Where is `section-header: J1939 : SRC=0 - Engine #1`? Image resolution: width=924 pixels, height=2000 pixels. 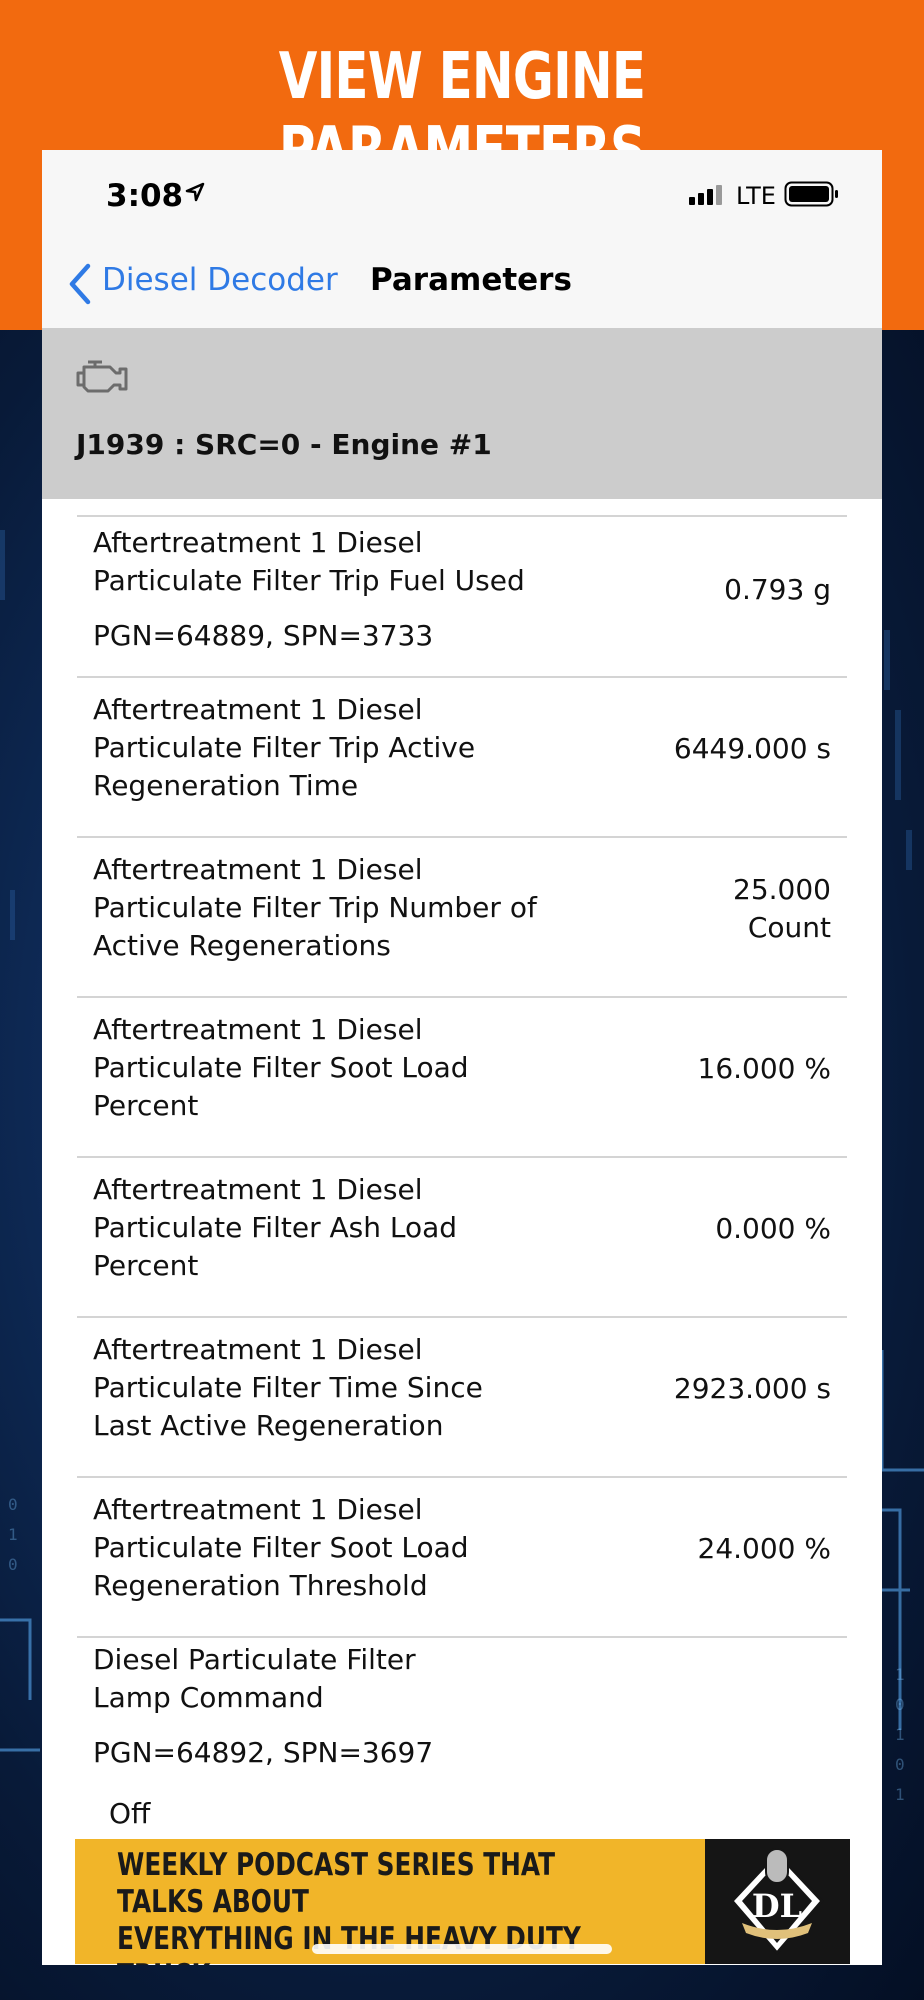 section-header: J1939 : SRC=0 - Engine #1 is located at coordinates (462, 413).